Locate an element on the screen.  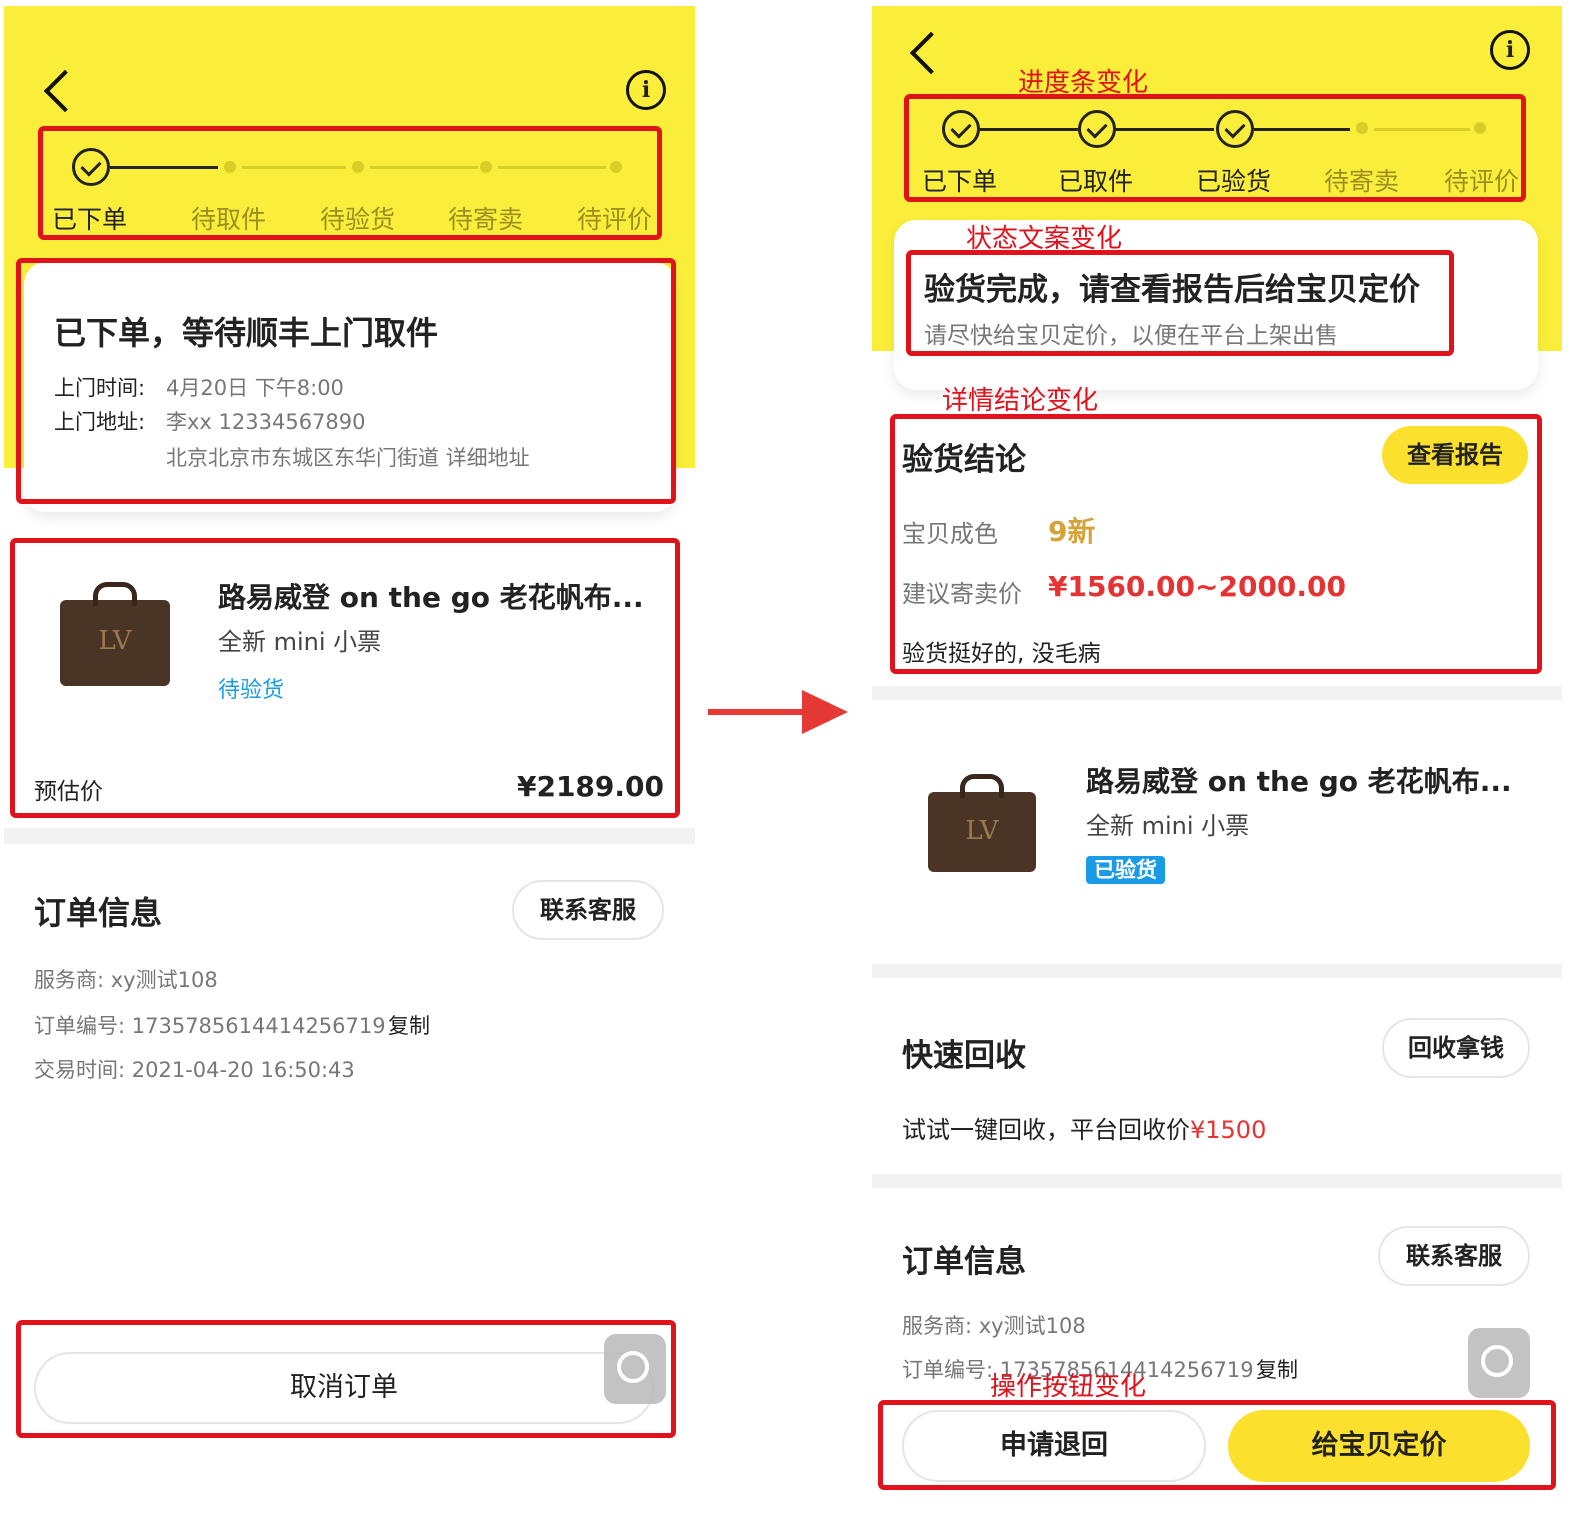
annotation-detail: 详情结论变化 is located at coordinates (1020, 401).